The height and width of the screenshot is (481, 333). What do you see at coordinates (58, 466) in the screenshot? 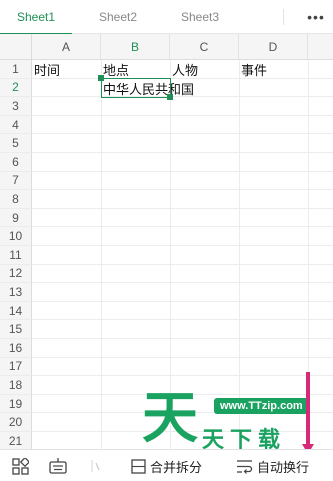
I see `keyboard-icon` at bounding box center [58, 466].